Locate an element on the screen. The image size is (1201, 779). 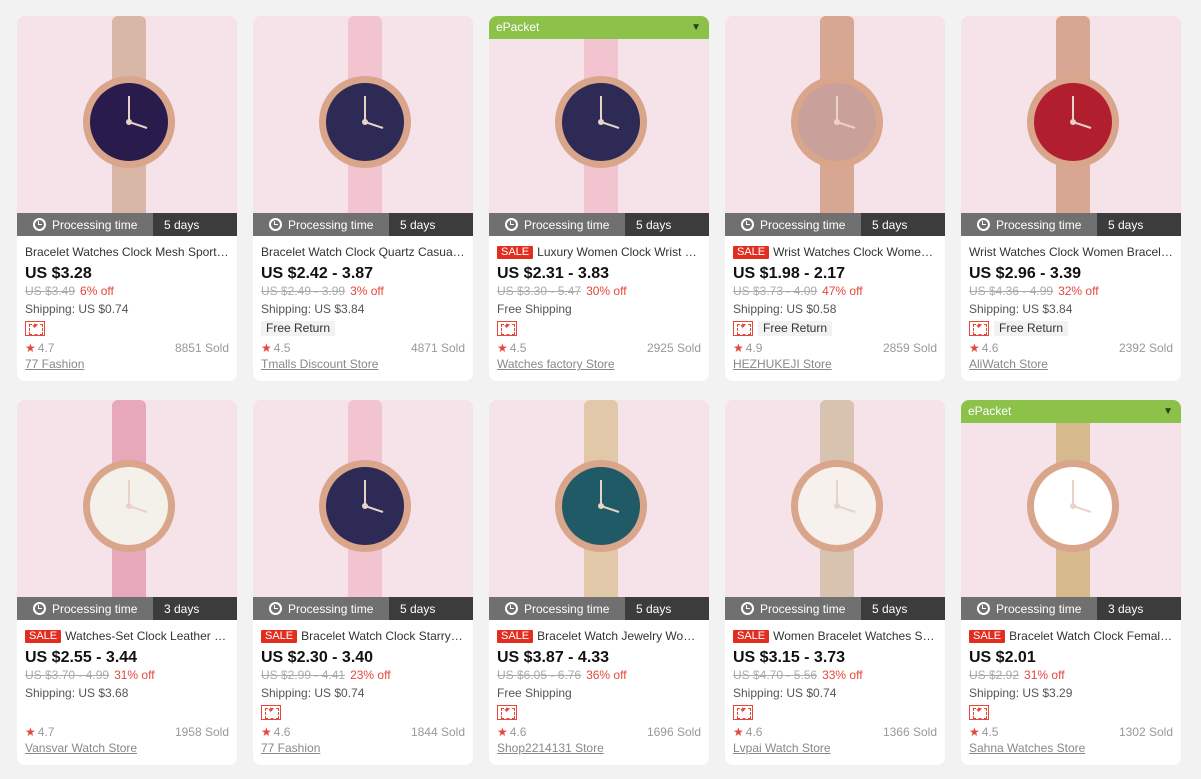
discount-percent: 36% off is located at coordinates (606, 675).